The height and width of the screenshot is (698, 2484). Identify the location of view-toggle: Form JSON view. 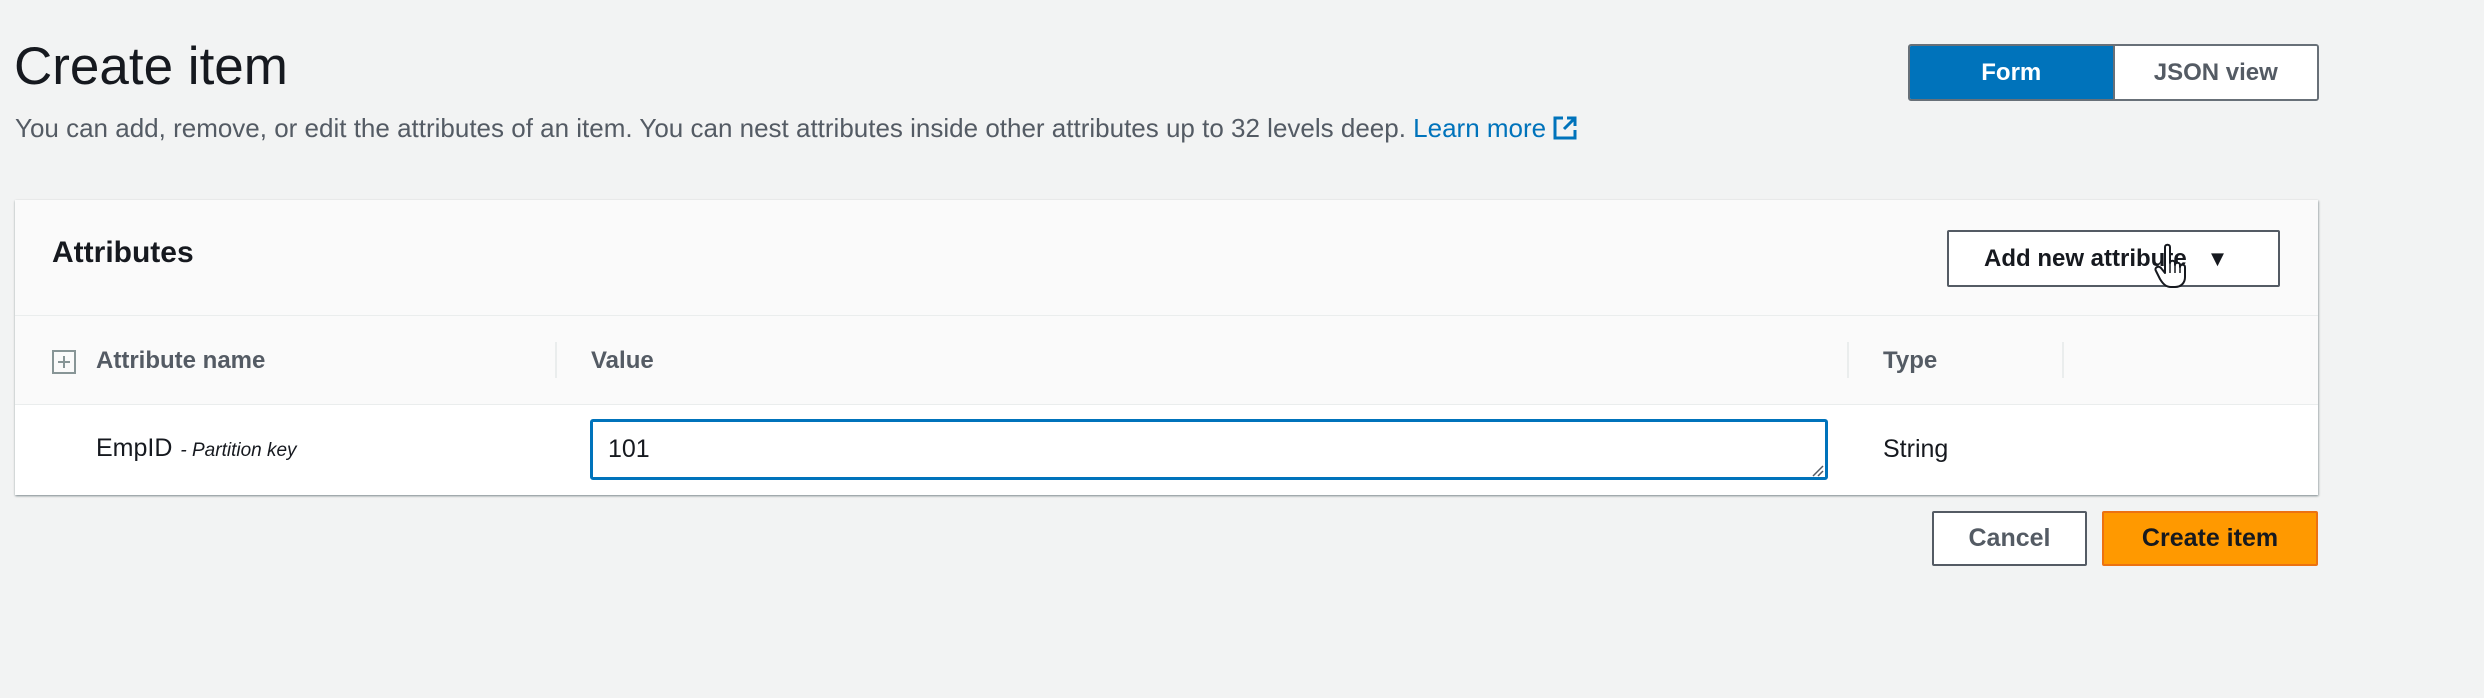
(2113, 72).